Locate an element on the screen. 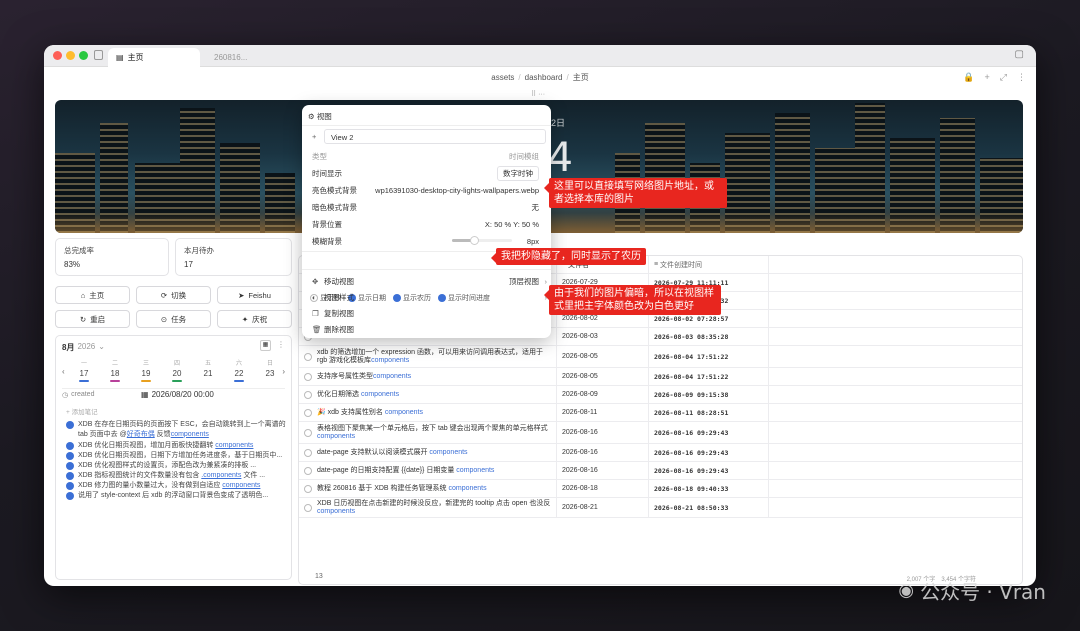 The image size is (1080, 631). restart-icon: ↻ is located at coordinates (83, 319).